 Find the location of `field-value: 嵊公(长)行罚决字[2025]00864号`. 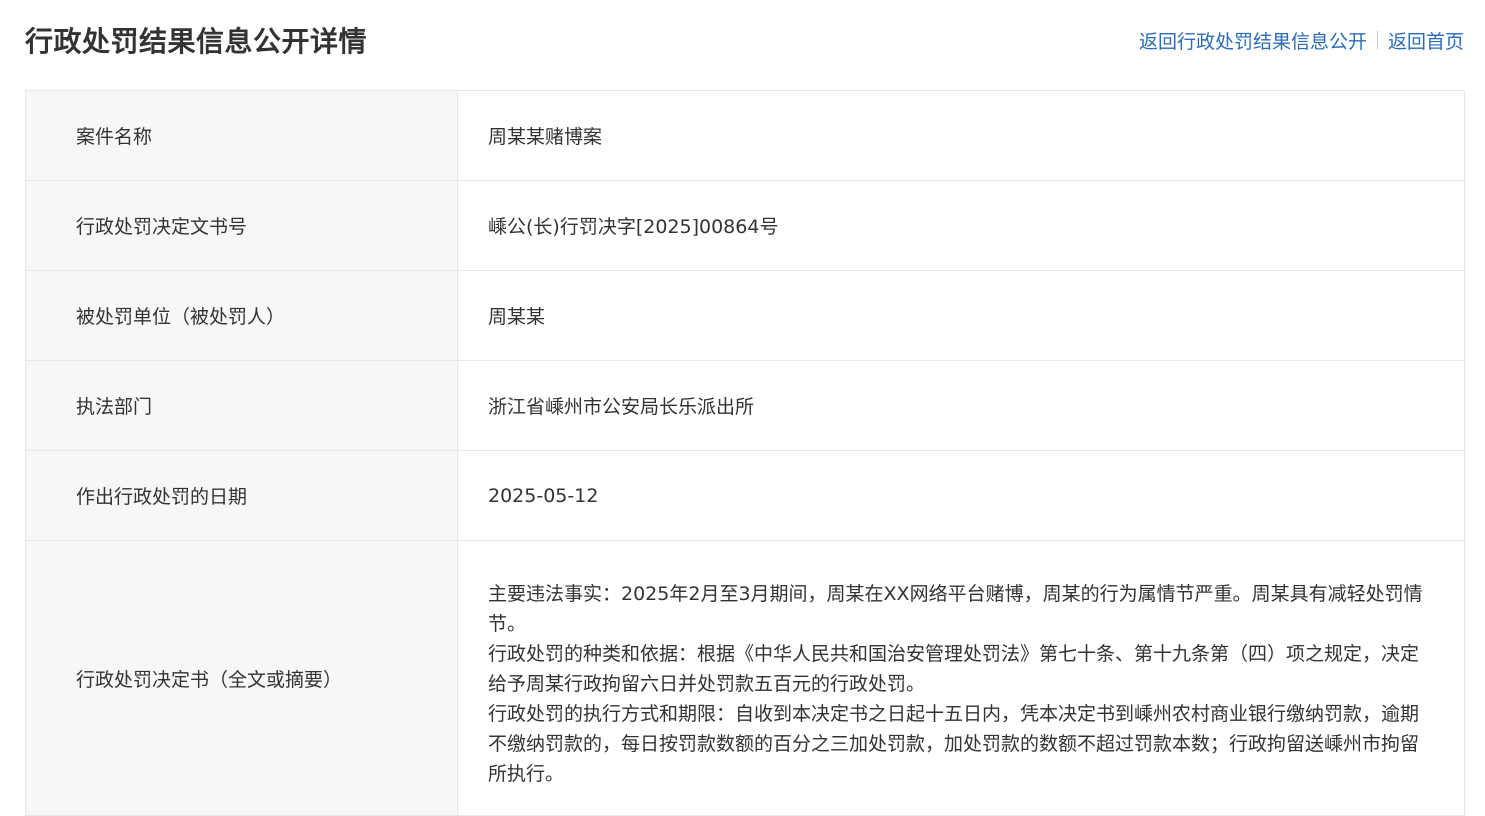

field-value: 嵊公(长)行罚决字[2025]00864号 is located at coordinates (961, 225).